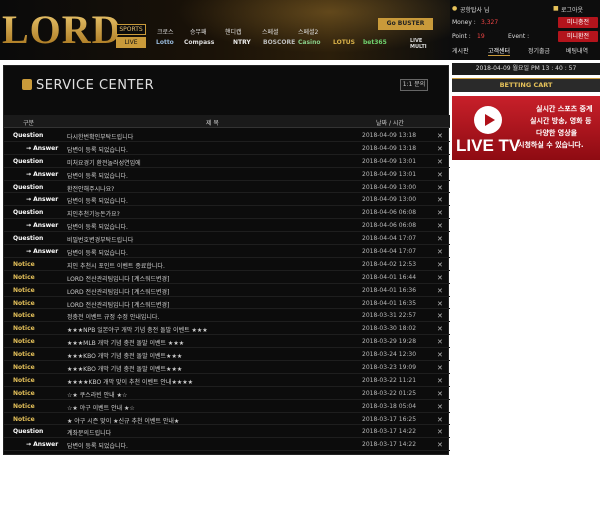 The width and height of the screenshot is (600, 520). I want to click on sports-button: SPORTS, so click(131, 29).